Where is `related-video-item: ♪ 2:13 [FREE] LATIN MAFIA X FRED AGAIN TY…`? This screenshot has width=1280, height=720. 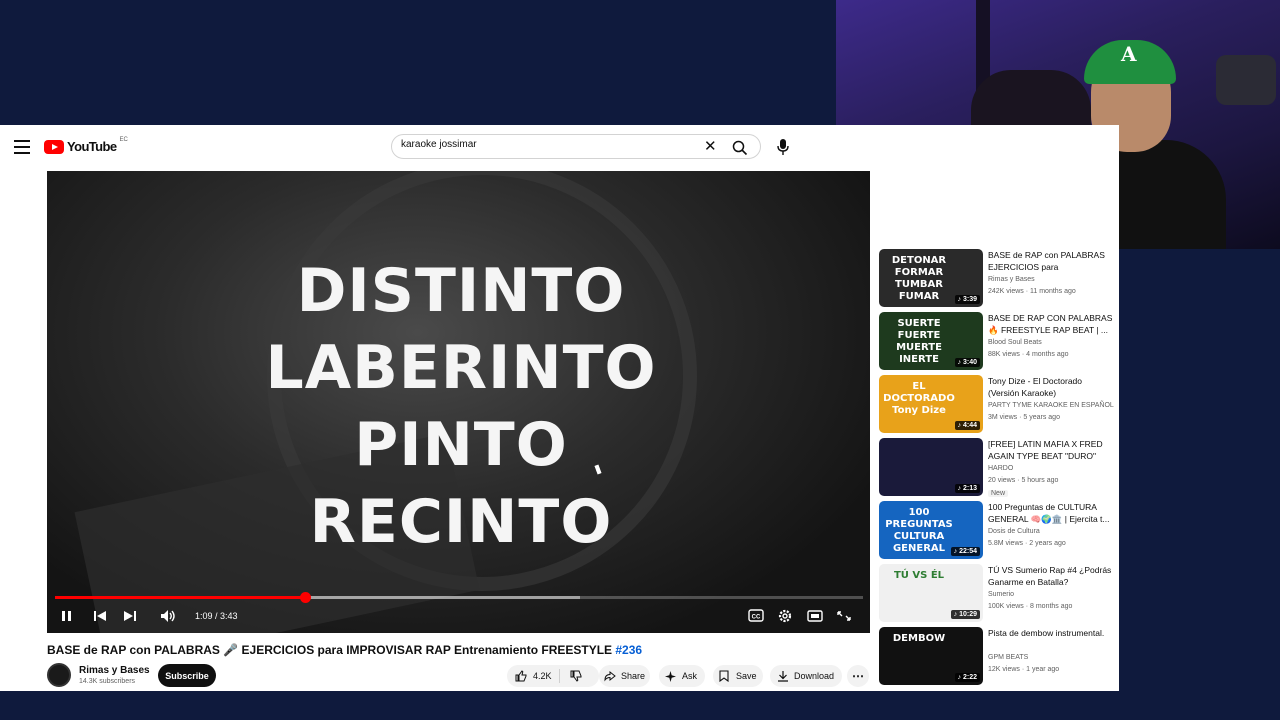 related-video-item: ♪ 2:13 [FREE] LATIN MAFIA X FRED AGAIN TY… is located at coordinates (999, 468).